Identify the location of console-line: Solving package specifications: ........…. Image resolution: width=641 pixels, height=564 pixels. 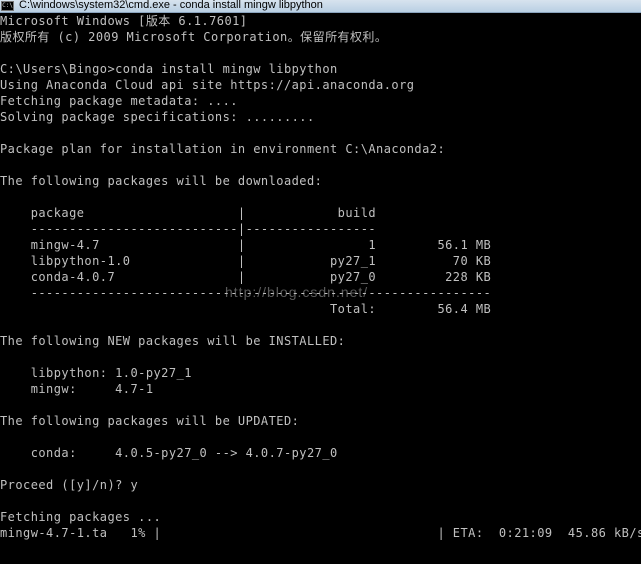
(157, 117).